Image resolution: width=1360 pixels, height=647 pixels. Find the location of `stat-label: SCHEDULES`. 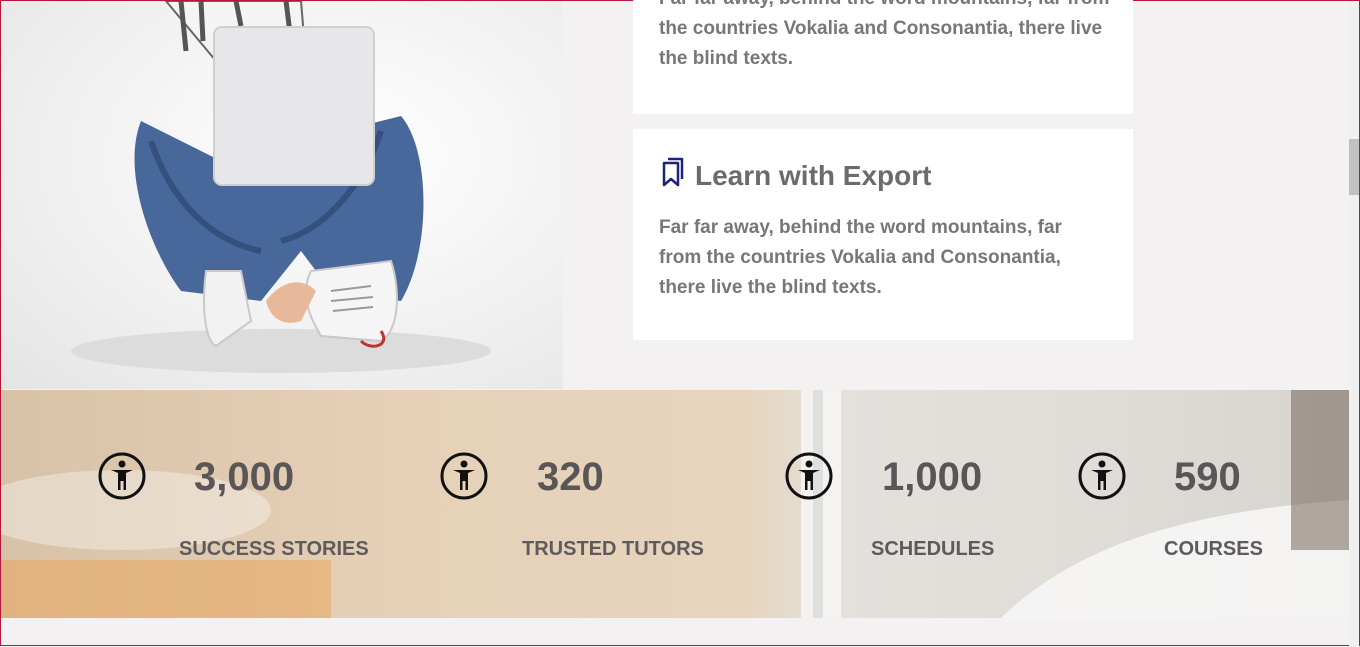

stat-label: SCHEDULES is located at coordinates (933, 549).